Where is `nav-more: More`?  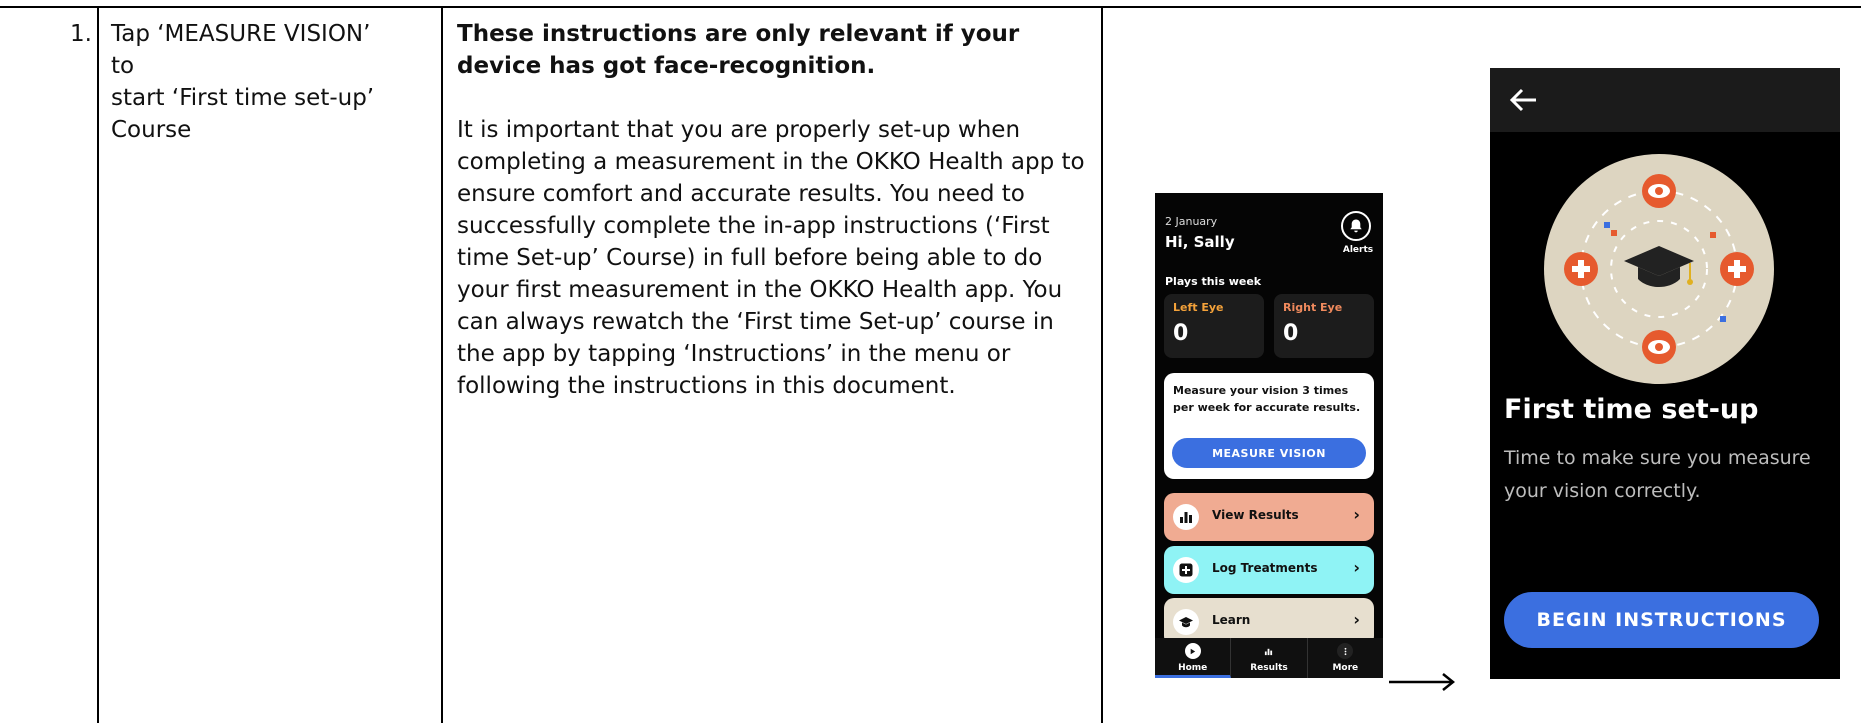
nav-more: More is located at coordinates (1345, 658).